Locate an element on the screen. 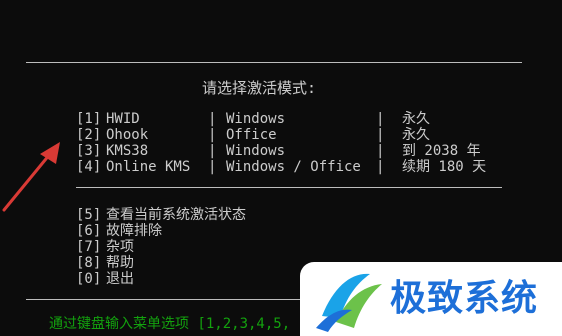 This screenshot has height=336, width=562. option-key: [8] is located at coordinates (89, 263).